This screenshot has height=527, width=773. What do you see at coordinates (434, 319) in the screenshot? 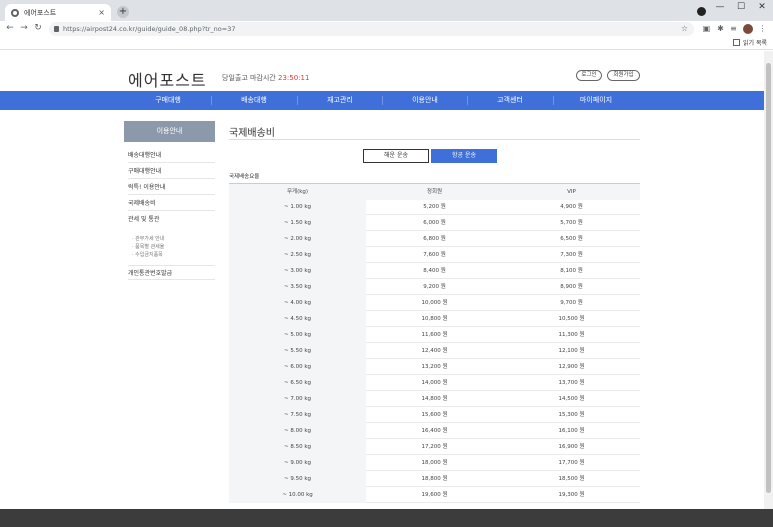
I see `table-row: ~ 4.50 kg 10,800 원 10,500 원` at bounding box center [434, 319].